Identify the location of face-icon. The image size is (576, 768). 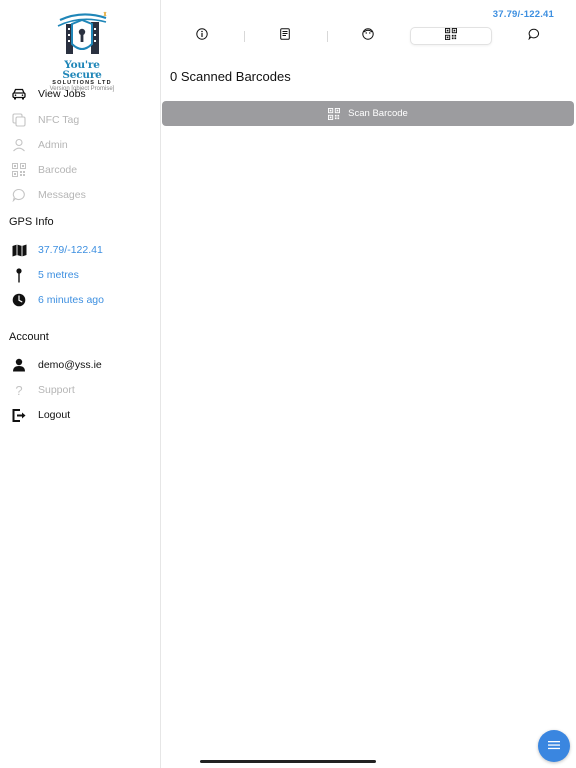
(368, 36).